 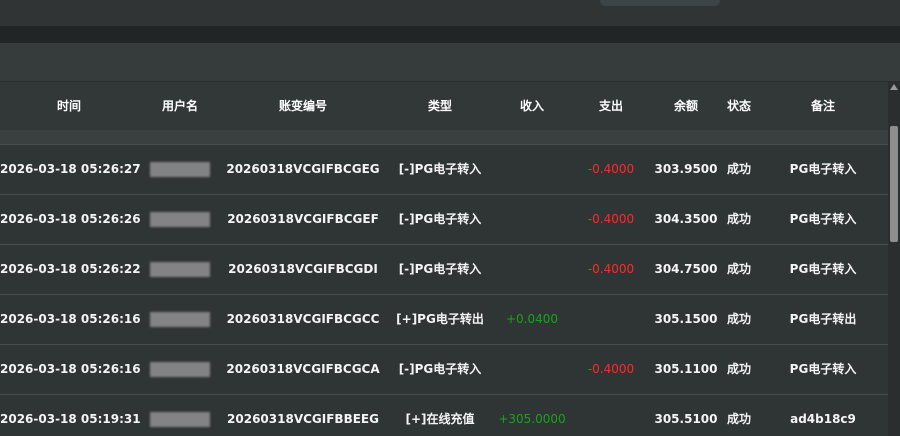 What do you see at coordinates (532, 419) in the screenshot?
I see `cell-income: +305.0000` at bounding box center [532, 419].